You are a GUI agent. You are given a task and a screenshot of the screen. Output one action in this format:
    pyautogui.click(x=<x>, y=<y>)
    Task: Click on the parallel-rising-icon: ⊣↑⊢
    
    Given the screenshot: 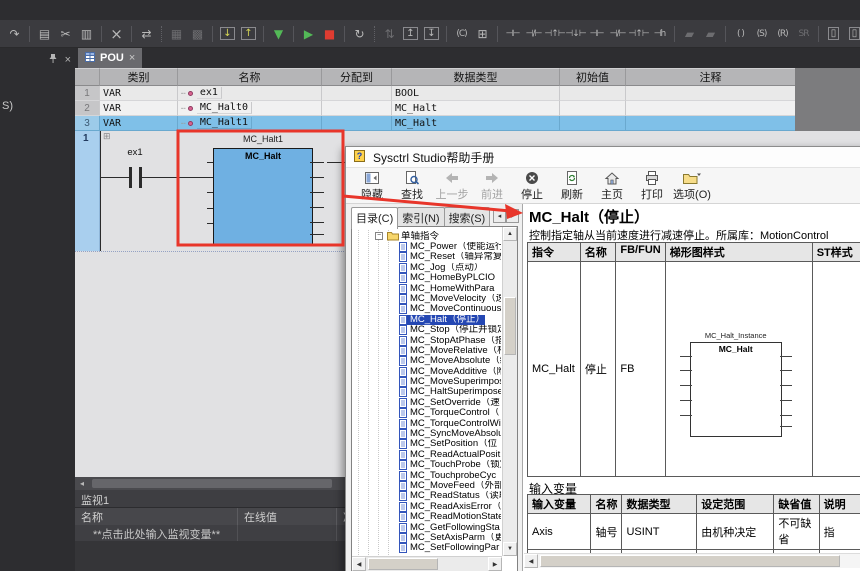 What is the action you would take?
    pyautogui.click(x=638, y=34)
    